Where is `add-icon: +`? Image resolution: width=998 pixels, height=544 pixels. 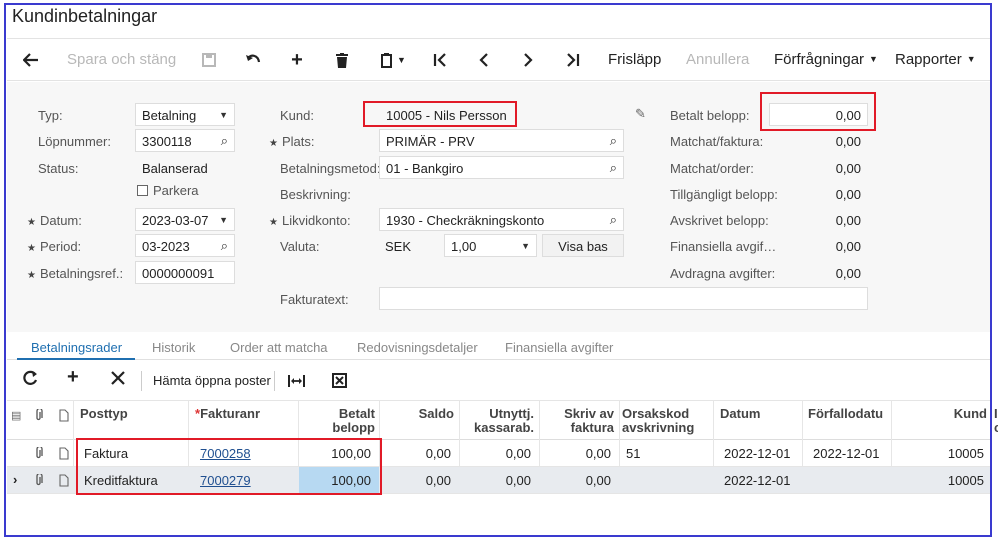 add-icon: + is located at coordinates (297, 60).